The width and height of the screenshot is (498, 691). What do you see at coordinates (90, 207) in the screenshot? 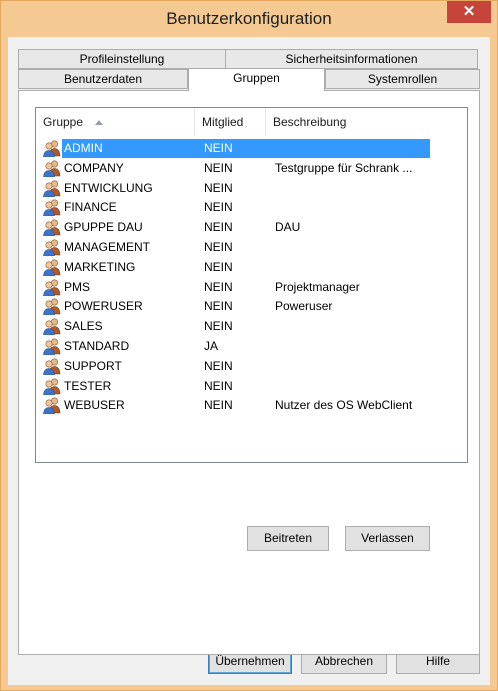
I see `group-name-cell: FINANCE` at bounding box center [90, 207].